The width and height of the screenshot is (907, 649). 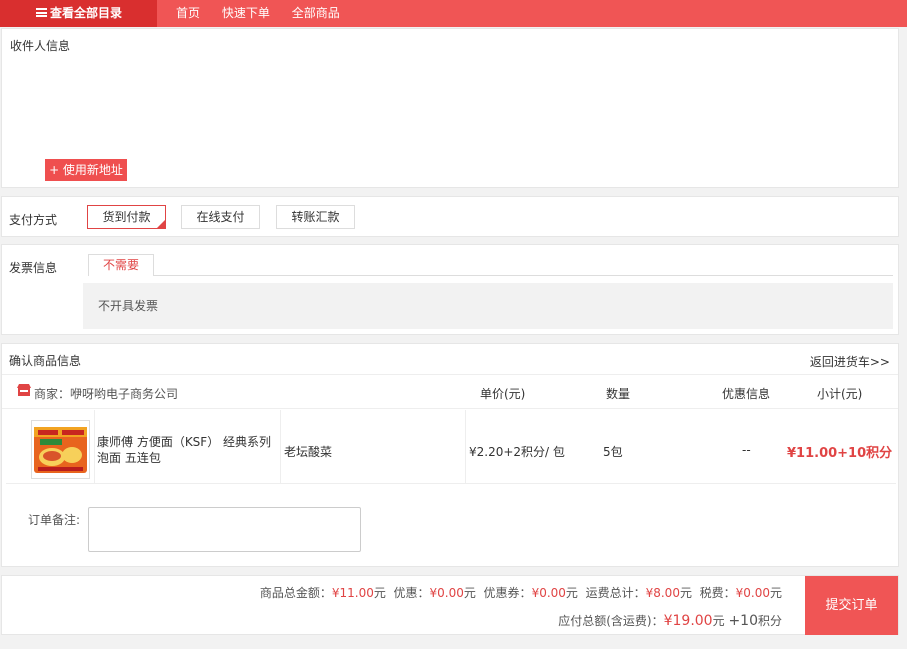 I want to click on product-discount: --, so click(x=746, y=450).